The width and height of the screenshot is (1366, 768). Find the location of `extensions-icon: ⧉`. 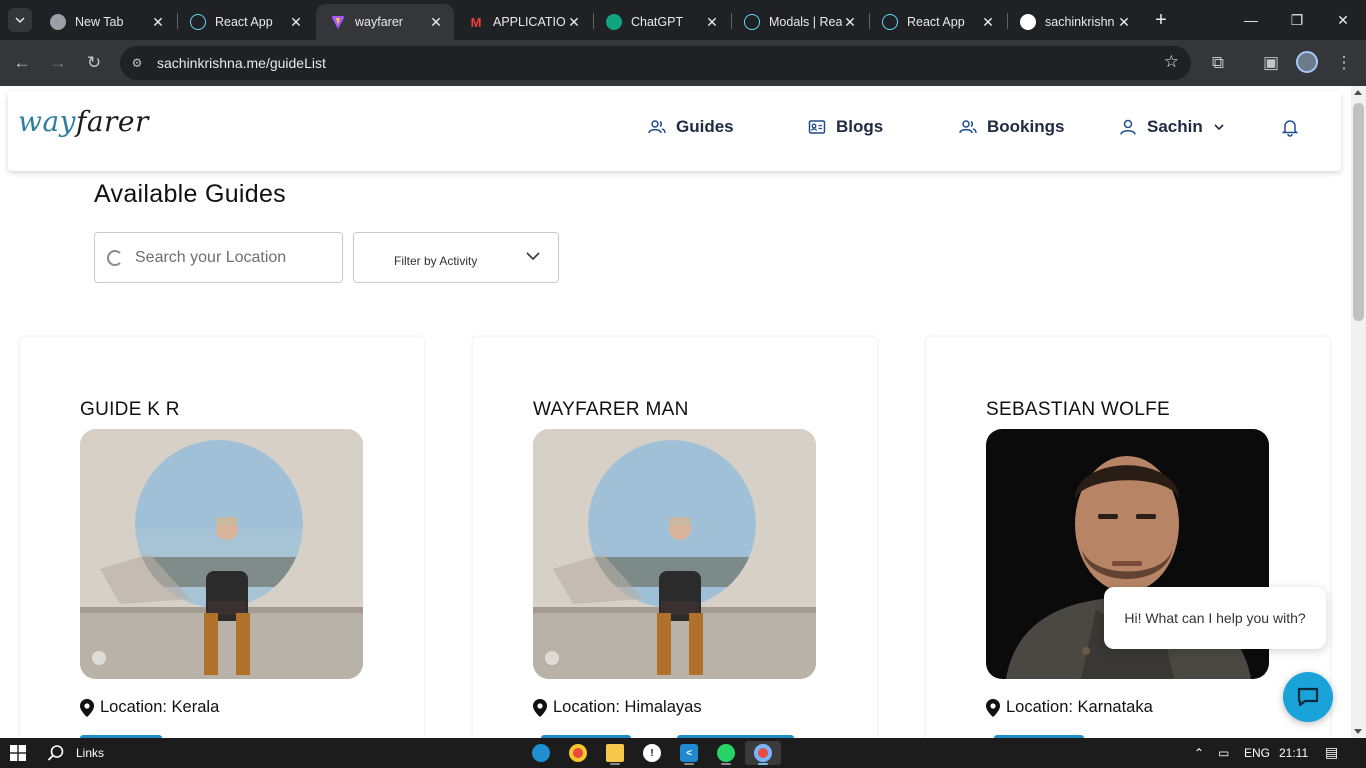

extensions-icon: ⧉ is located at coordinates (1218, 63).